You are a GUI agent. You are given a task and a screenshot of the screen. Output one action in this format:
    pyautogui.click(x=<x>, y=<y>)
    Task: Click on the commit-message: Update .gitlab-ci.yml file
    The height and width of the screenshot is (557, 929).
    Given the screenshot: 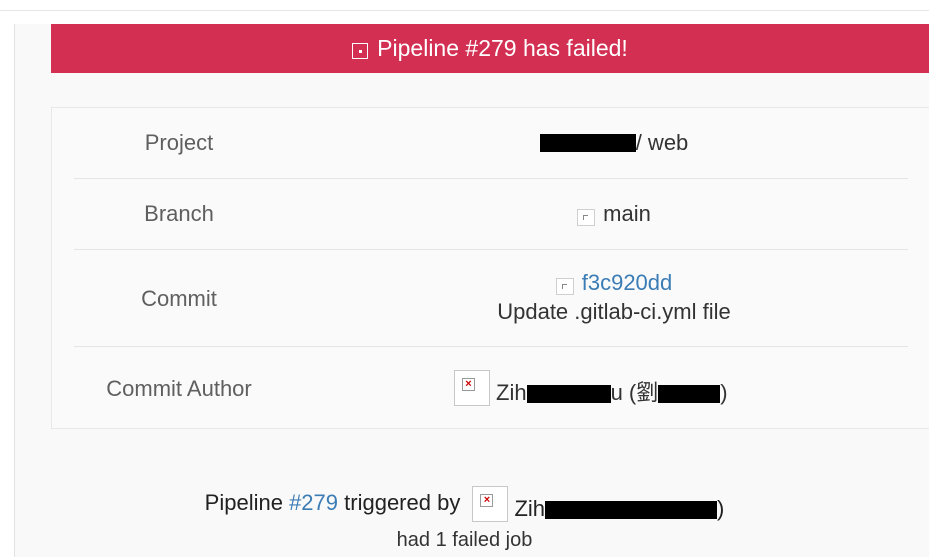 What is the action you would take?
    pyautogui.click(x=614, y=311)
    